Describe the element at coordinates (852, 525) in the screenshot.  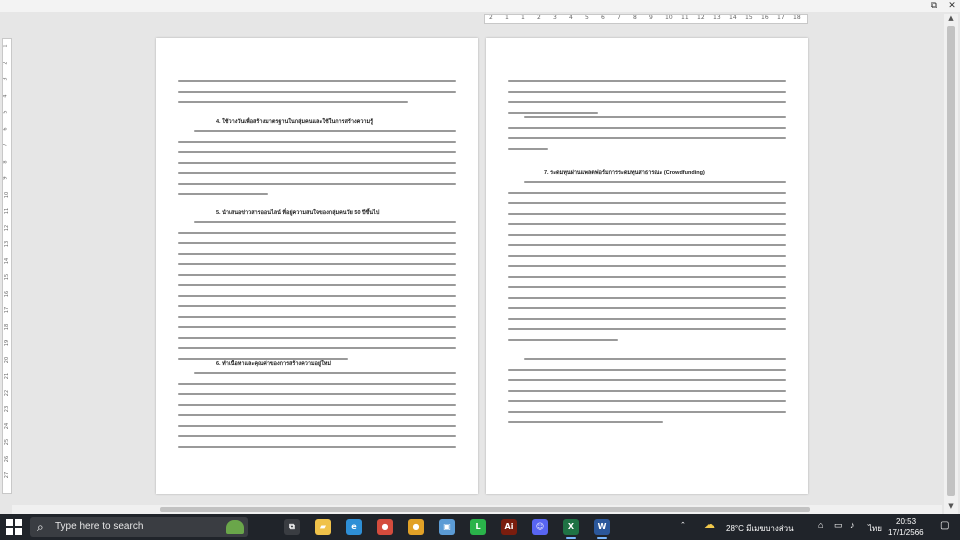
I see `volume-icon: ♪` at that location.